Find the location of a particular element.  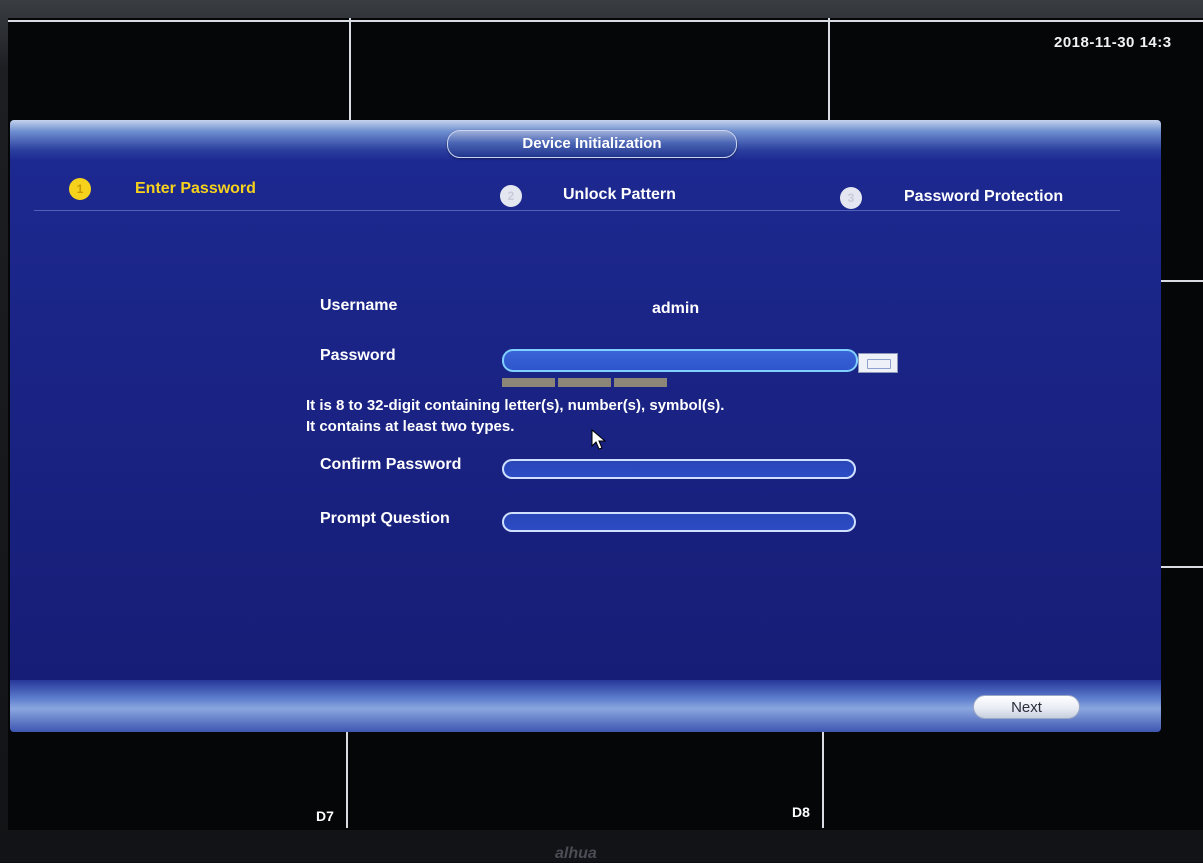

step-3-indicator: 3 is located at coordinates (851, 198).